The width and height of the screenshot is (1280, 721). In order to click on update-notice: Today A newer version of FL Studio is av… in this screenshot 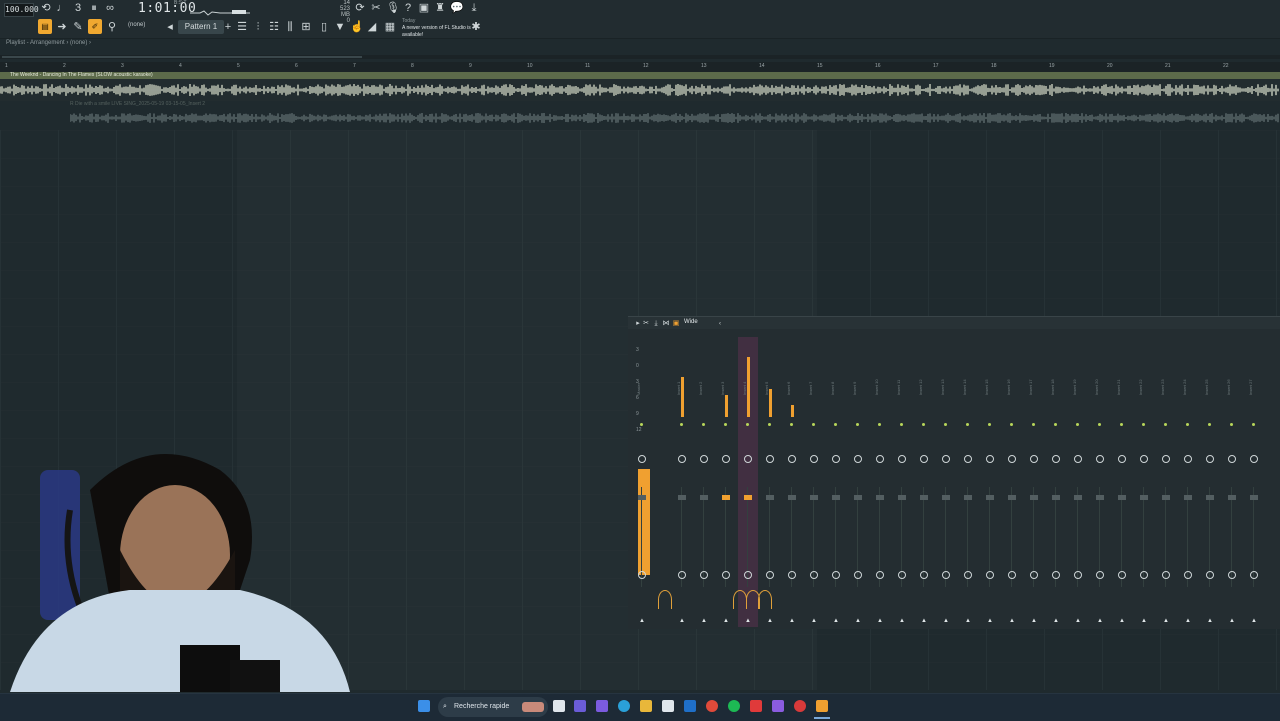, I will do `click(437, 28)`.